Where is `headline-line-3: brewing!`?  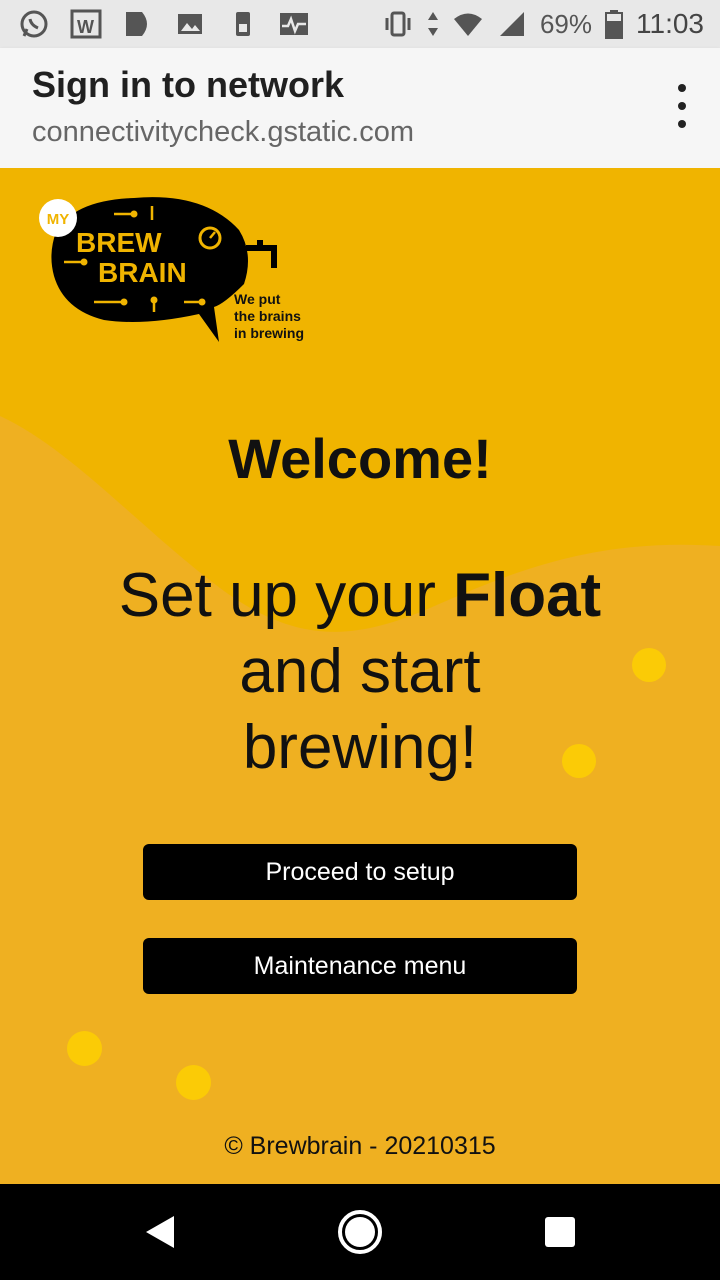 headline-line-3: brewing! is located at coordinates (360, 747).